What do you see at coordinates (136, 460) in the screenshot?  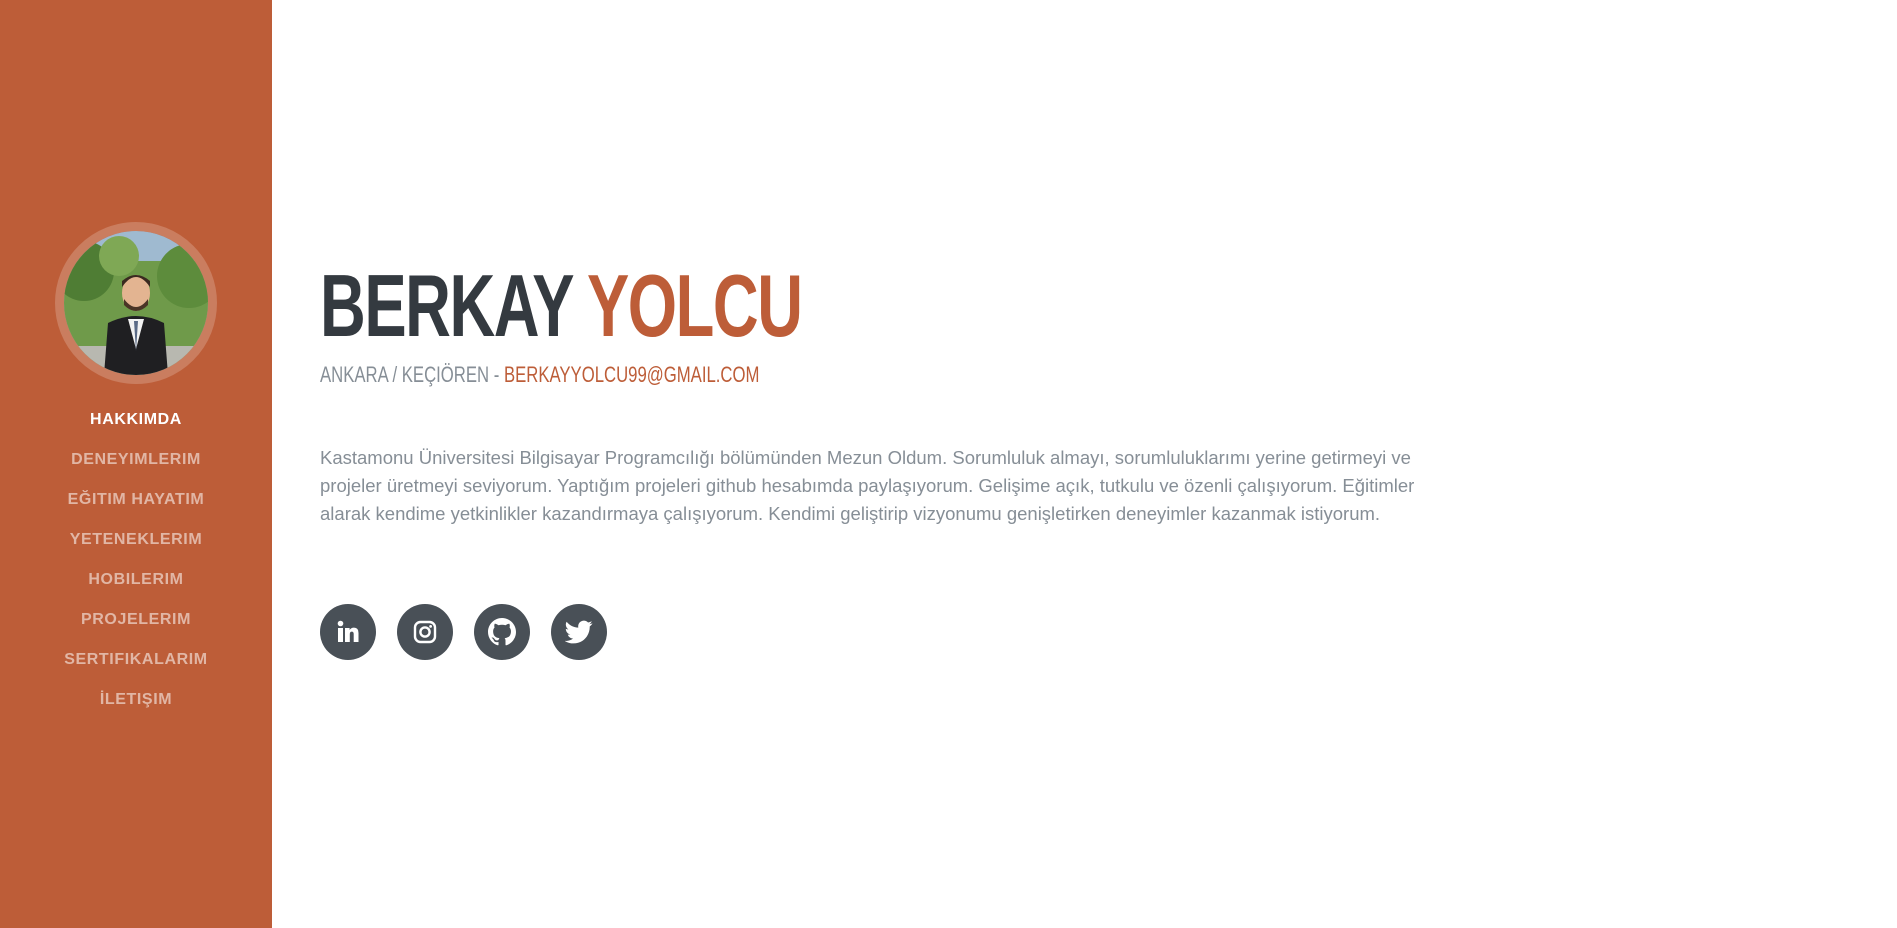 I see `nav-item-experience: DENEYIMLERIM` at bounding box center [136, 460].